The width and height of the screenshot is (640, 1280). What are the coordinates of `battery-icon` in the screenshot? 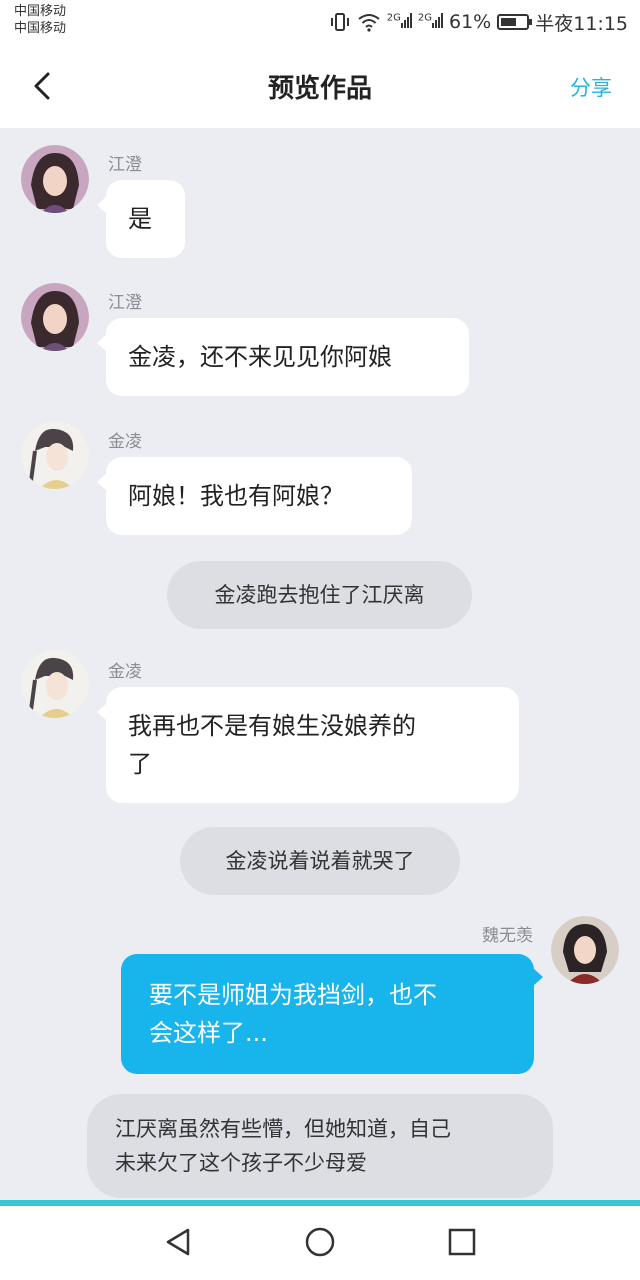 It's located at (515, 22).